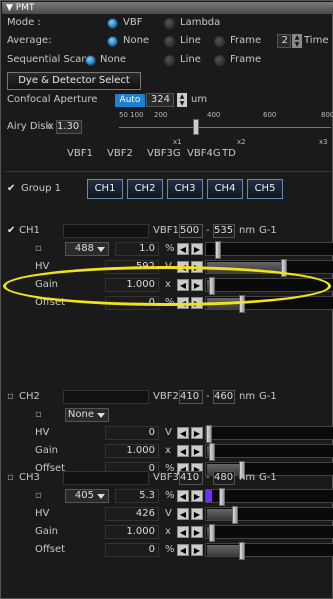 The height and width of the screenshot is (599, 333). Describe the element at coordinates (90, 60) in the screenshot. I see `sequential-none-radio` at that location.